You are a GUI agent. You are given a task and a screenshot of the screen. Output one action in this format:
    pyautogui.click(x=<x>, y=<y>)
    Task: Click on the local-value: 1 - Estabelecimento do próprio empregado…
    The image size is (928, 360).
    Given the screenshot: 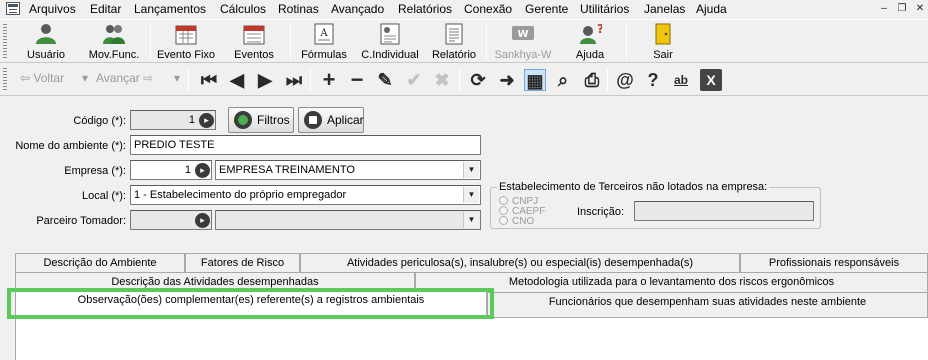 What is the action you would take?
    pyautogui.click(x=240, y=195)
    